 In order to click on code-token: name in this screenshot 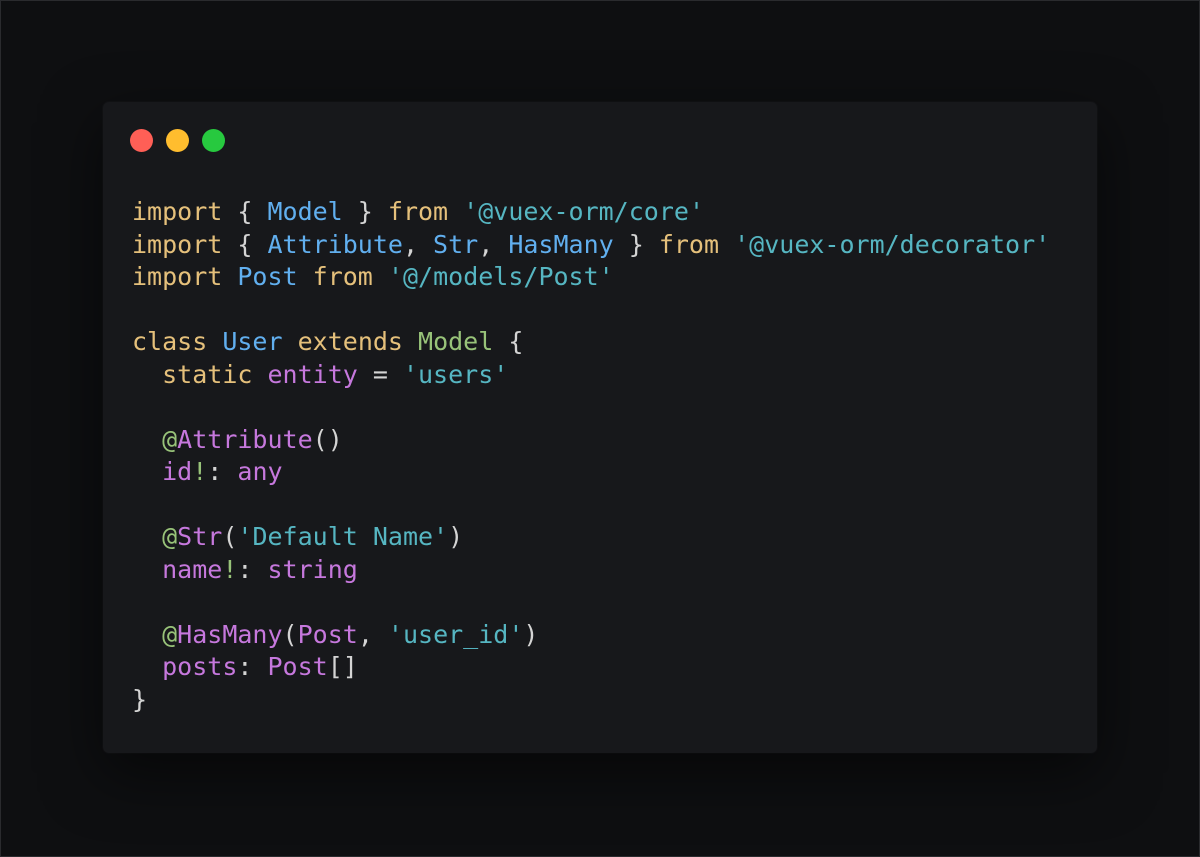, I will do `click(192, 569)`.